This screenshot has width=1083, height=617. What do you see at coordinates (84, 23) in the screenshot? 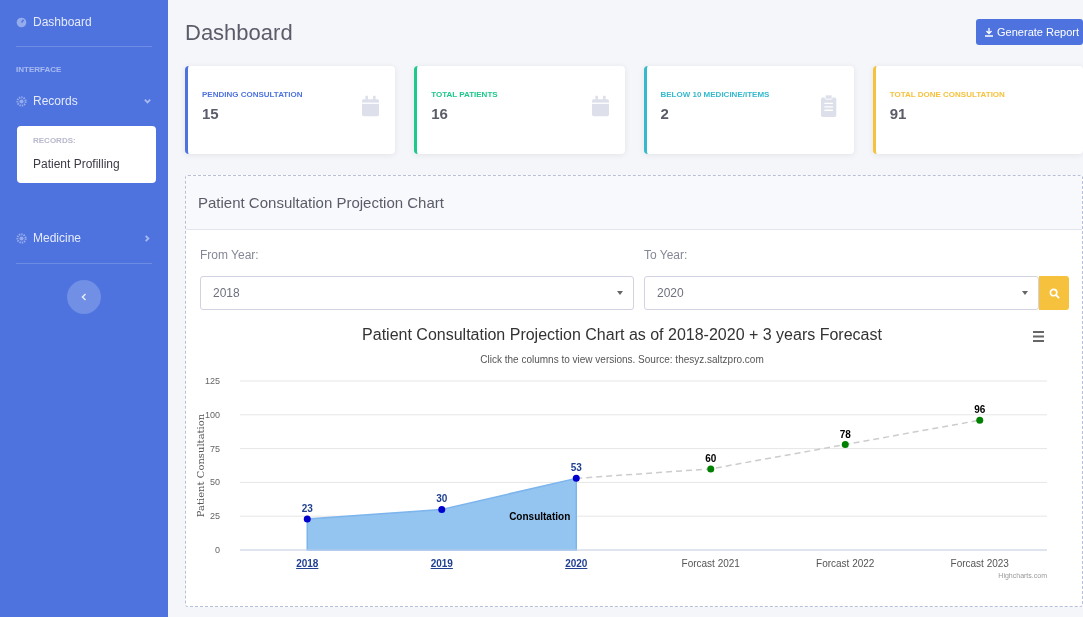
I see `nav-link: Dashboard` at bounding box center [84, 23].